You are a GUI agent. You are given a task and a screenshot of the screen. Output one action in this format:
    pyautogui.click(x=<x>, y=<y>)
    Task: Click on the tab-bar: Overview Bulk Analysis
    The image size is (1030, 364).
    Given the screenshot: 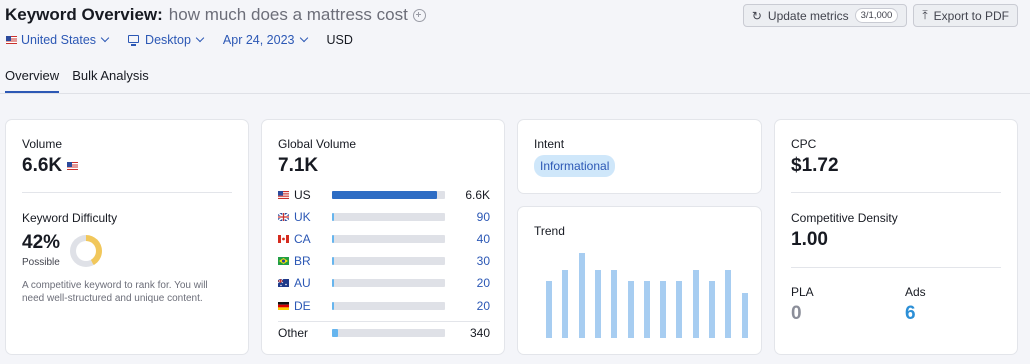 What is the action you would take?
    pyautogui.click(x=83, y=80)
    